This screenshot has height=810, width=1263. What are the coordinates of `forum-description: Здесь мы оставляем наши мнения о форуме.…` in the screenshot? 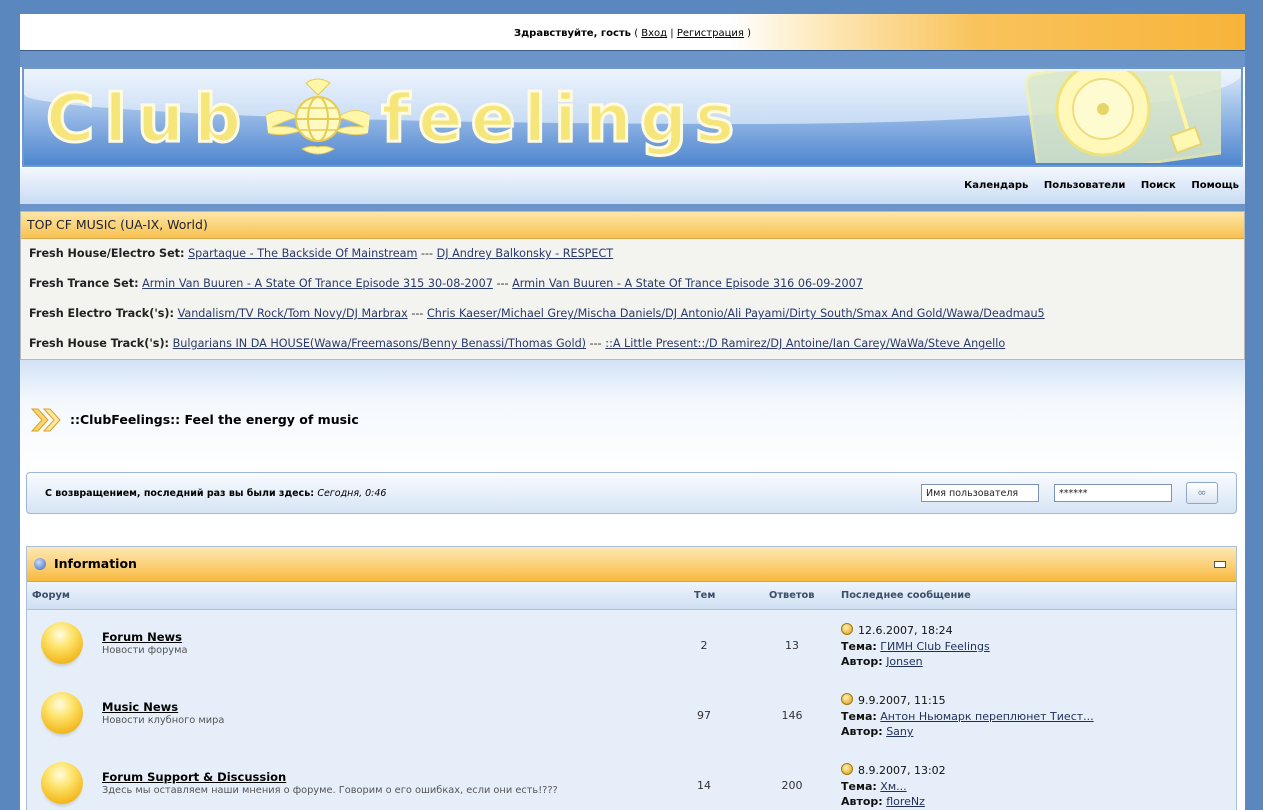 It's located at (330, 790).